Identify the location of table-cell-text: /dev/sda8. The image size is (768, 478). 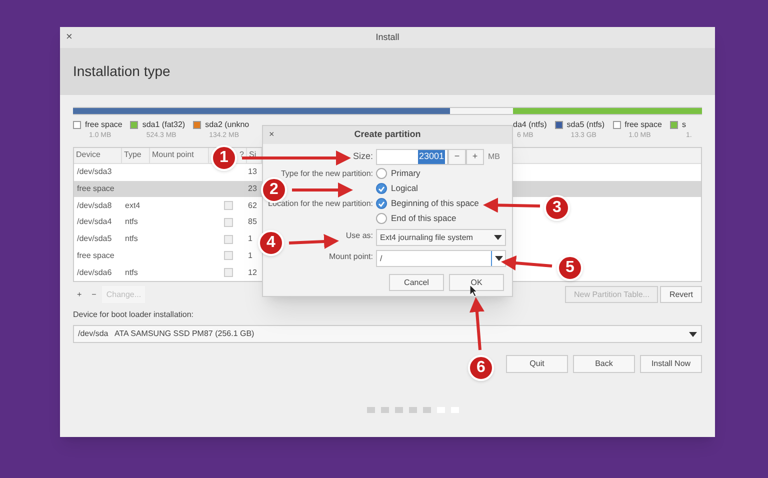
(94, 206).